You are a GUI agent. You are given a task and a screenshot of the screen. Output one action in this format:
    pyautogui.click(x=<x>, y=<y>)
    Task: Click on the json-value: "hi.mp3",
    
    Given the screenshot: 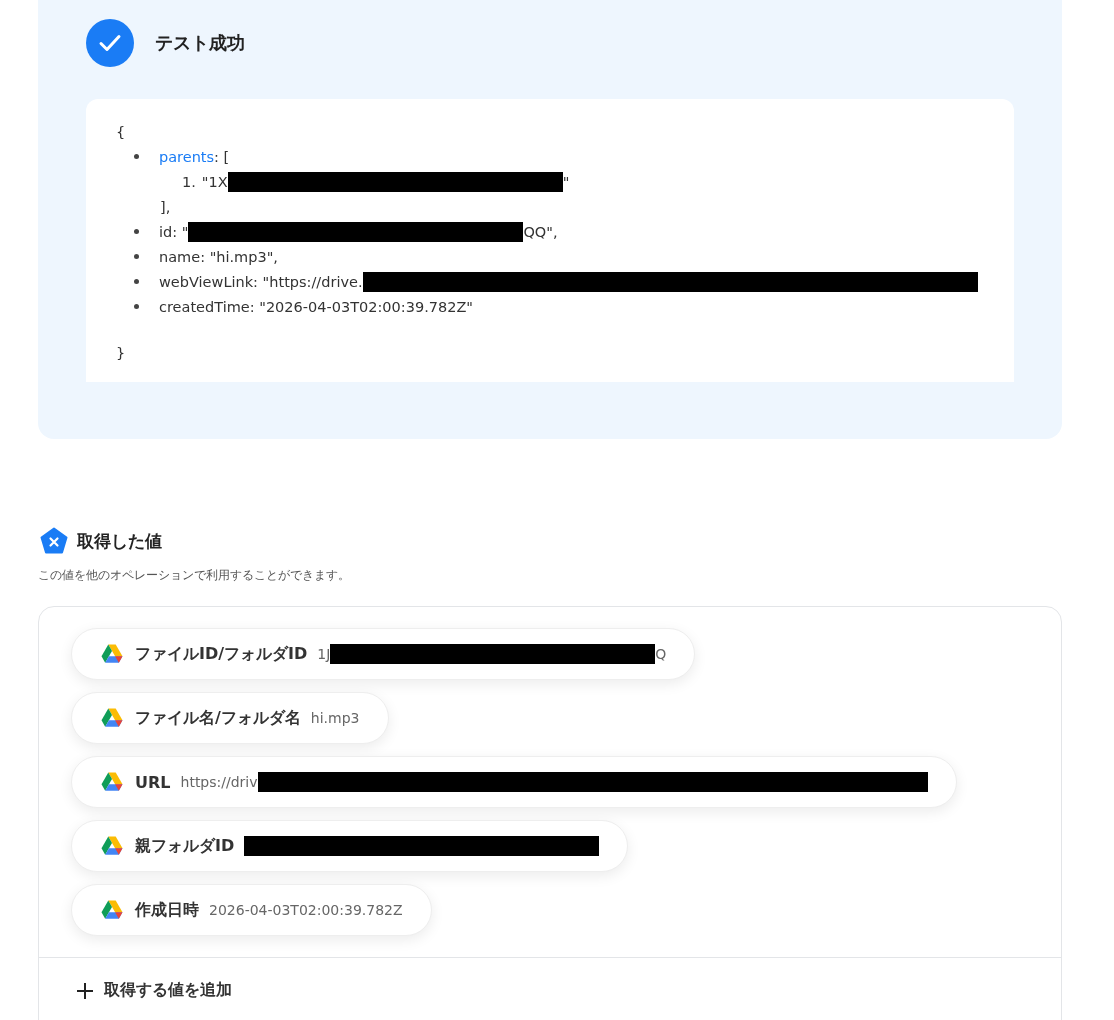 What is the action you would take?
    pyautogui.click(x=243, y=256)
    